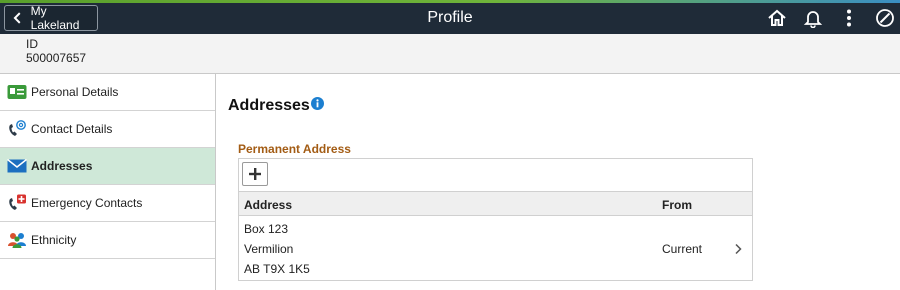 The image size is (900, 290). Describe the element at coordinates (317, 103) in the screenshot. I see `info-icon` at that location.